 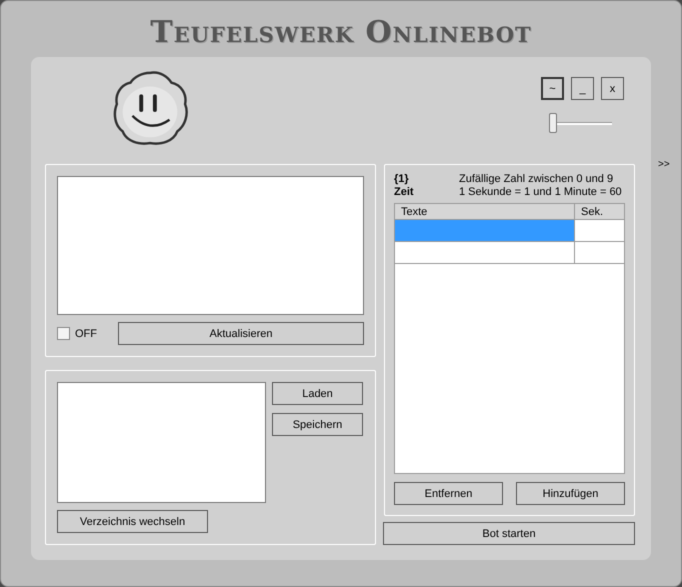 What do you see at coordinates (317, 393) in the screenshot?
I see `load-button: Laden` at bounding box center [317, 393].